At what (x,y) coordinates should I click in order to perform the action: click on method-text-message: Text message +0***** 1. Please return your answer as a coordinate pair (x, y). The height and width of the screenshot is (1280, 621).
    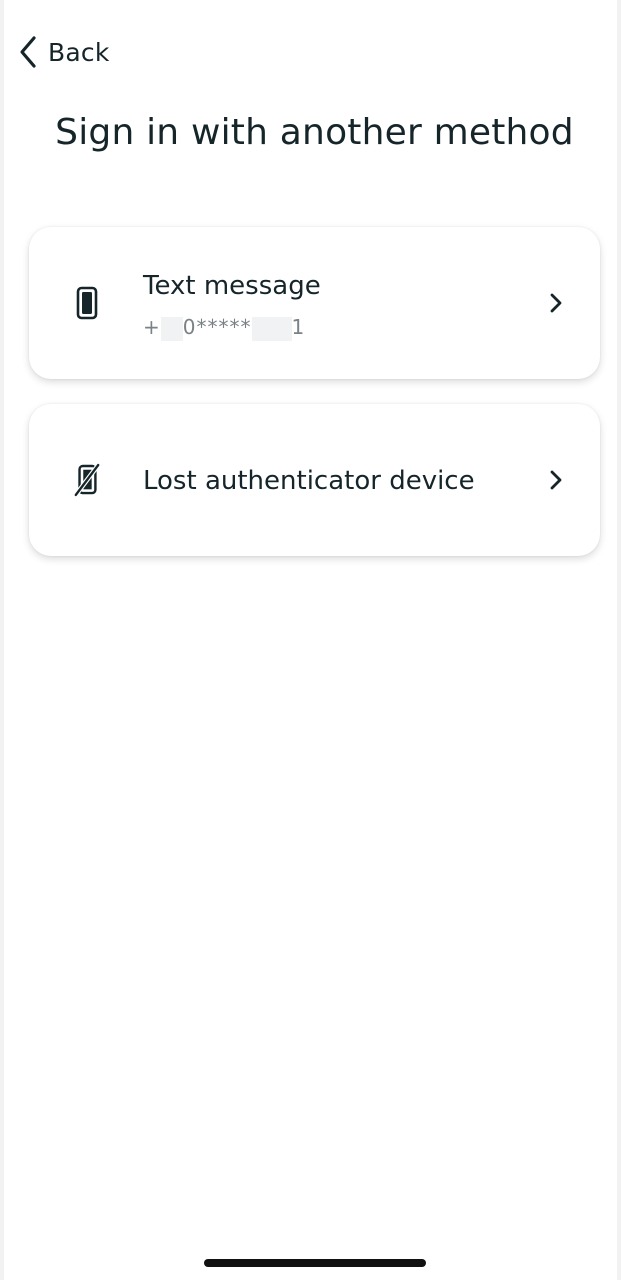
    Looking at the image, I should click on (314, 303).